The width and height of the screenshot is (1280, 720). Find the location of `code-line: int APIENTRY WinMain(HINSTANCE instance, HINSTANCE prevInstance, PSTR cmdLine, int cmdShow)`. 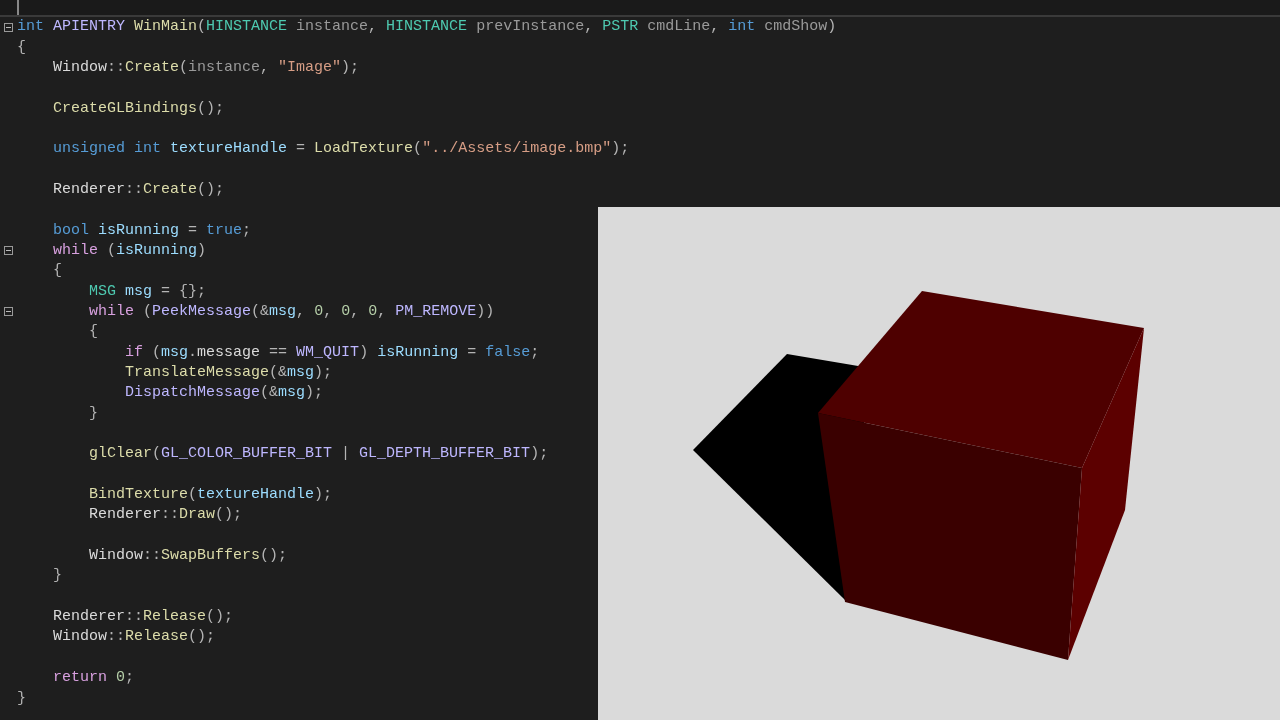

code-line: int APIENTRY WinMain(HINSTANCE instance, HINSTANCE prevInstance, PSTR cmdLine, int cmdShow) is located at coordinates (427, 27).